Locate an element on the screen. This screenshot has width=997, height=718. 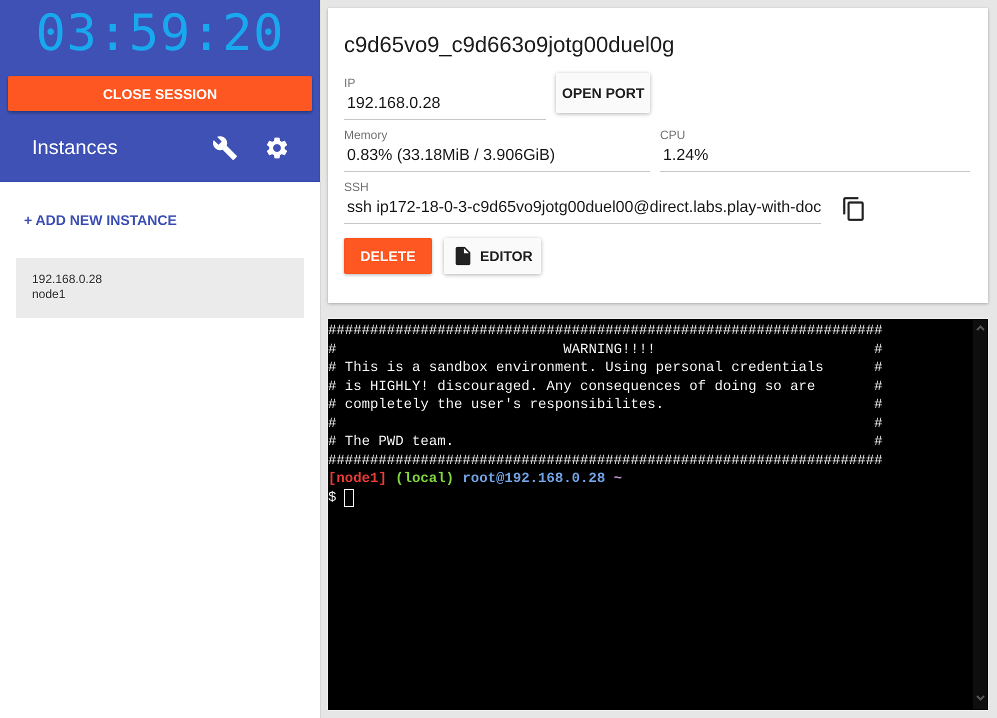
session-timer: 03:59:20 is located at coordinates (160, 33).